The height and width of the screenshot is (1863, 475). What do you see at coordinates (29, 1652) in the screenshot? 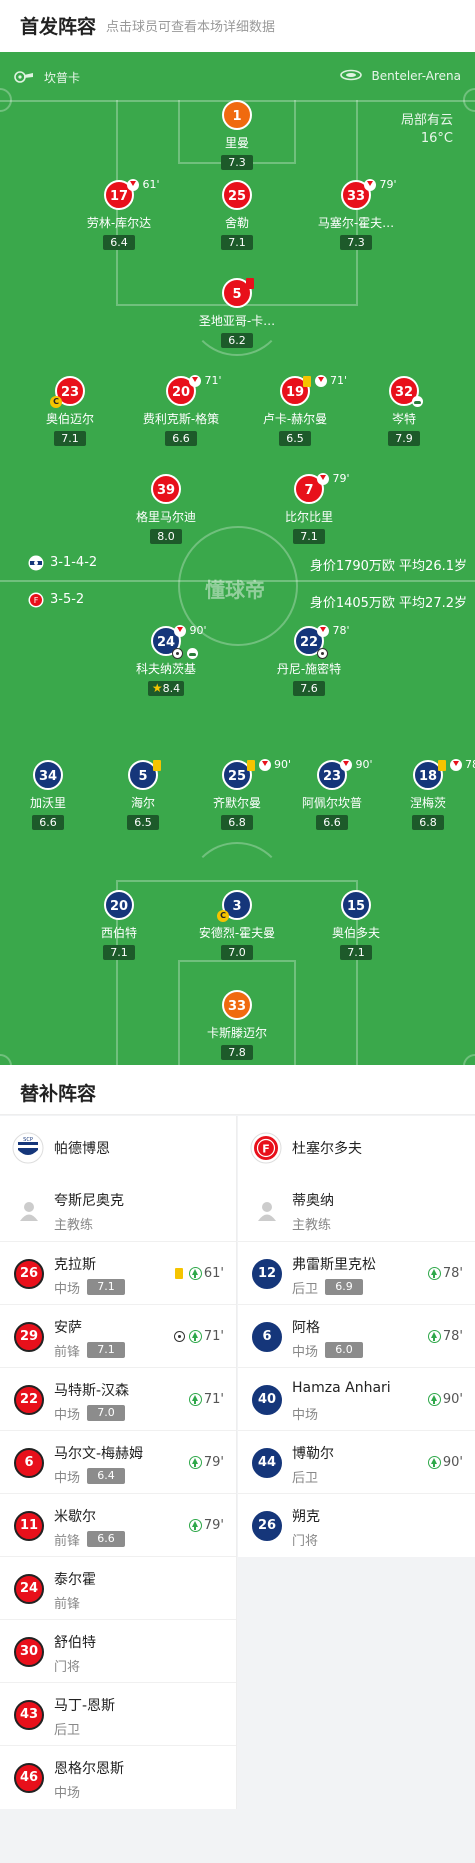
I see `jersey-number: 30` at bounding box center [29, 1652].